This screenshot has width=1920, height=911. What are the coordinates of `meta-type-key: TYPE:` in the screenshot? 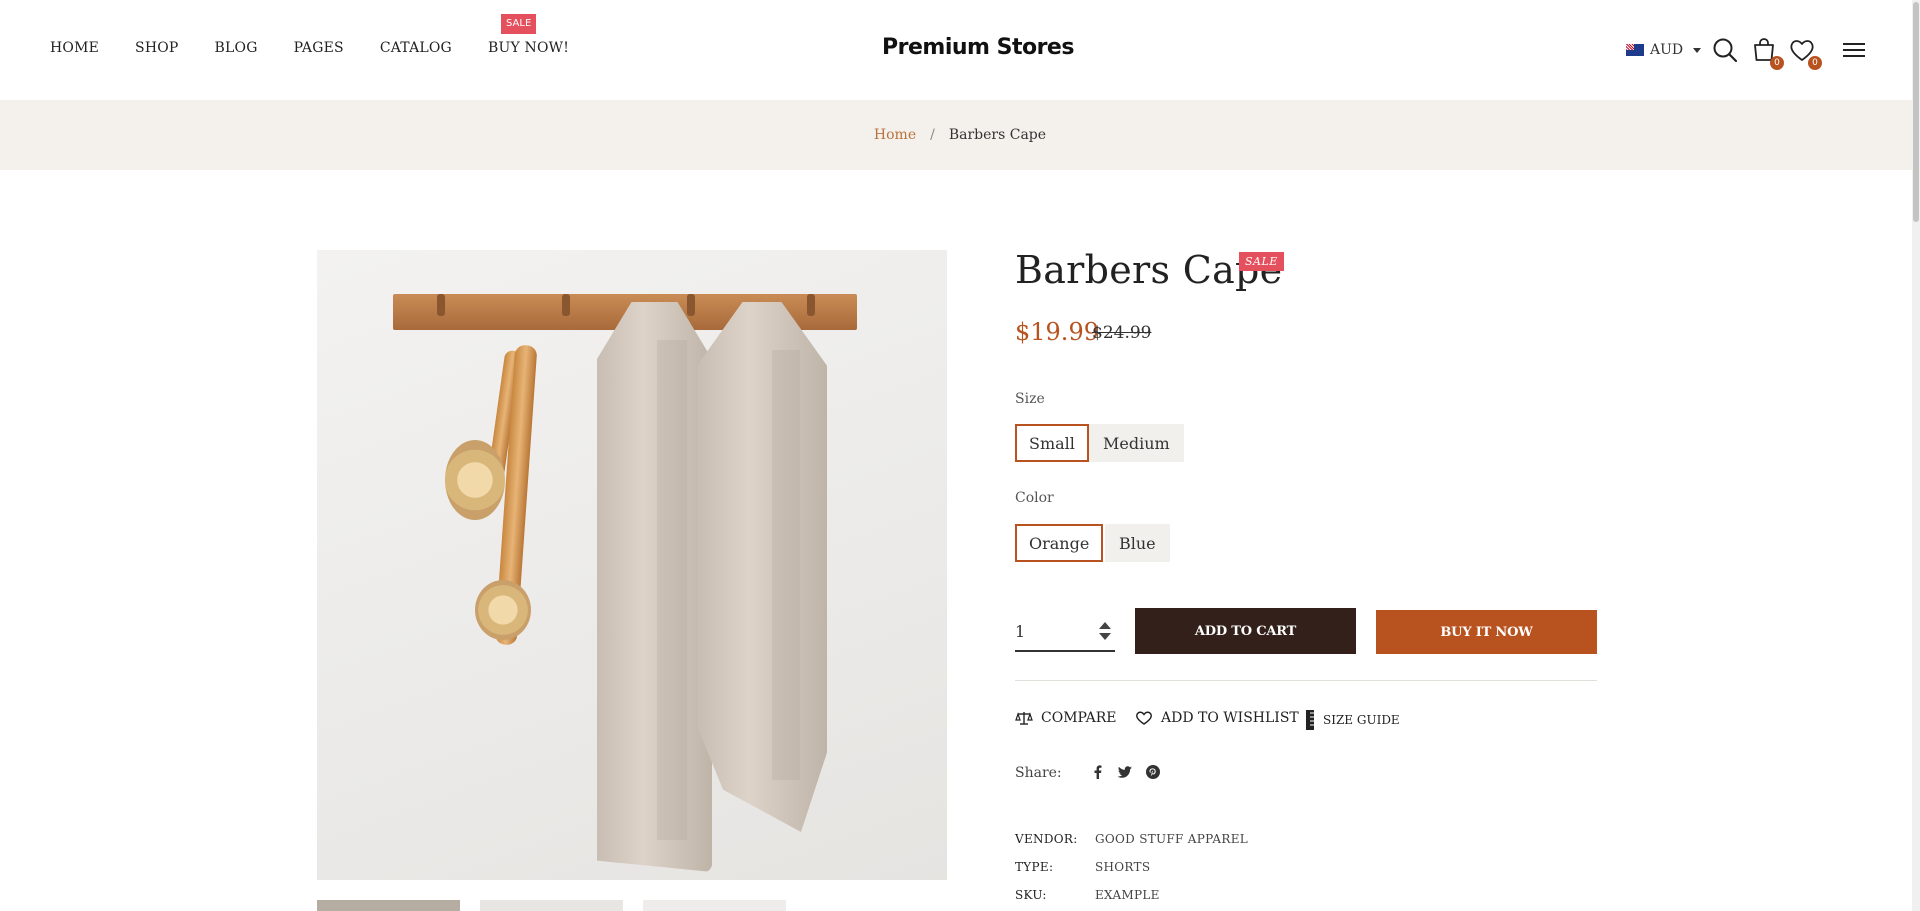 It's located at (1034, 867).